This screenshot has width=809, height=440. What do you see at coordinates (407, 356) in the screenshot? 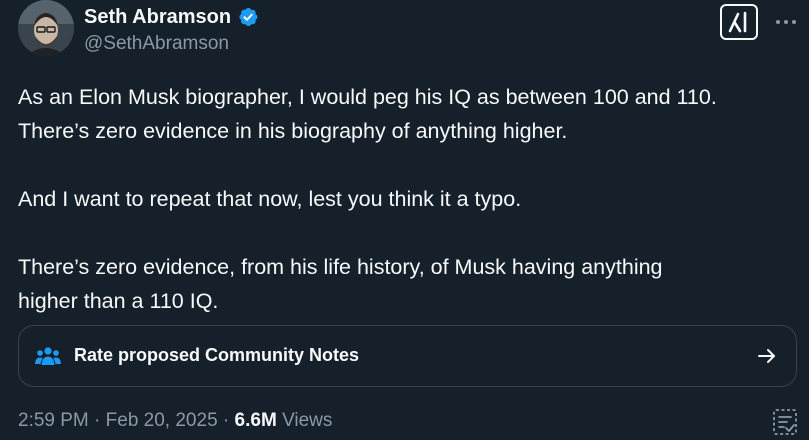
I see `community-notes-card: Rate proposed Community Notes` at bounding box center [407, 356].